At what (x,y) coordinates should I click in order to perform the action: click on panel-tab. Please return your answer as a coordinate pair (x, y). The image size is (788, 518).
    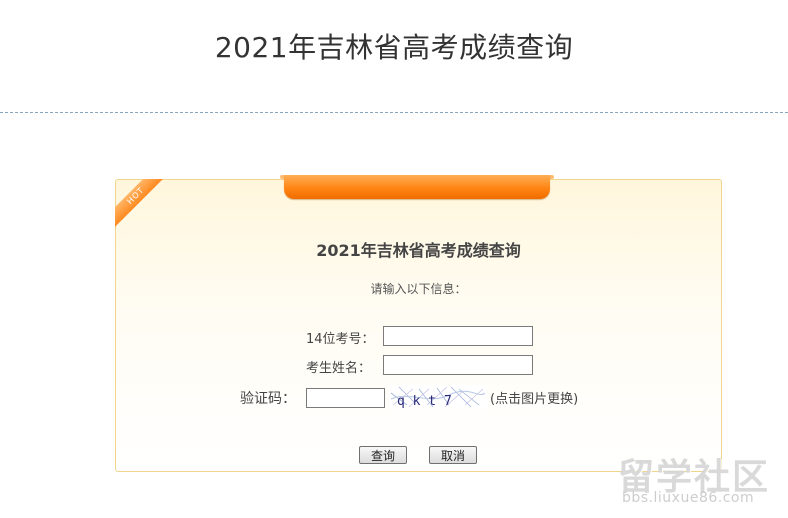
    Looking at the image, I should click on (417, 187).